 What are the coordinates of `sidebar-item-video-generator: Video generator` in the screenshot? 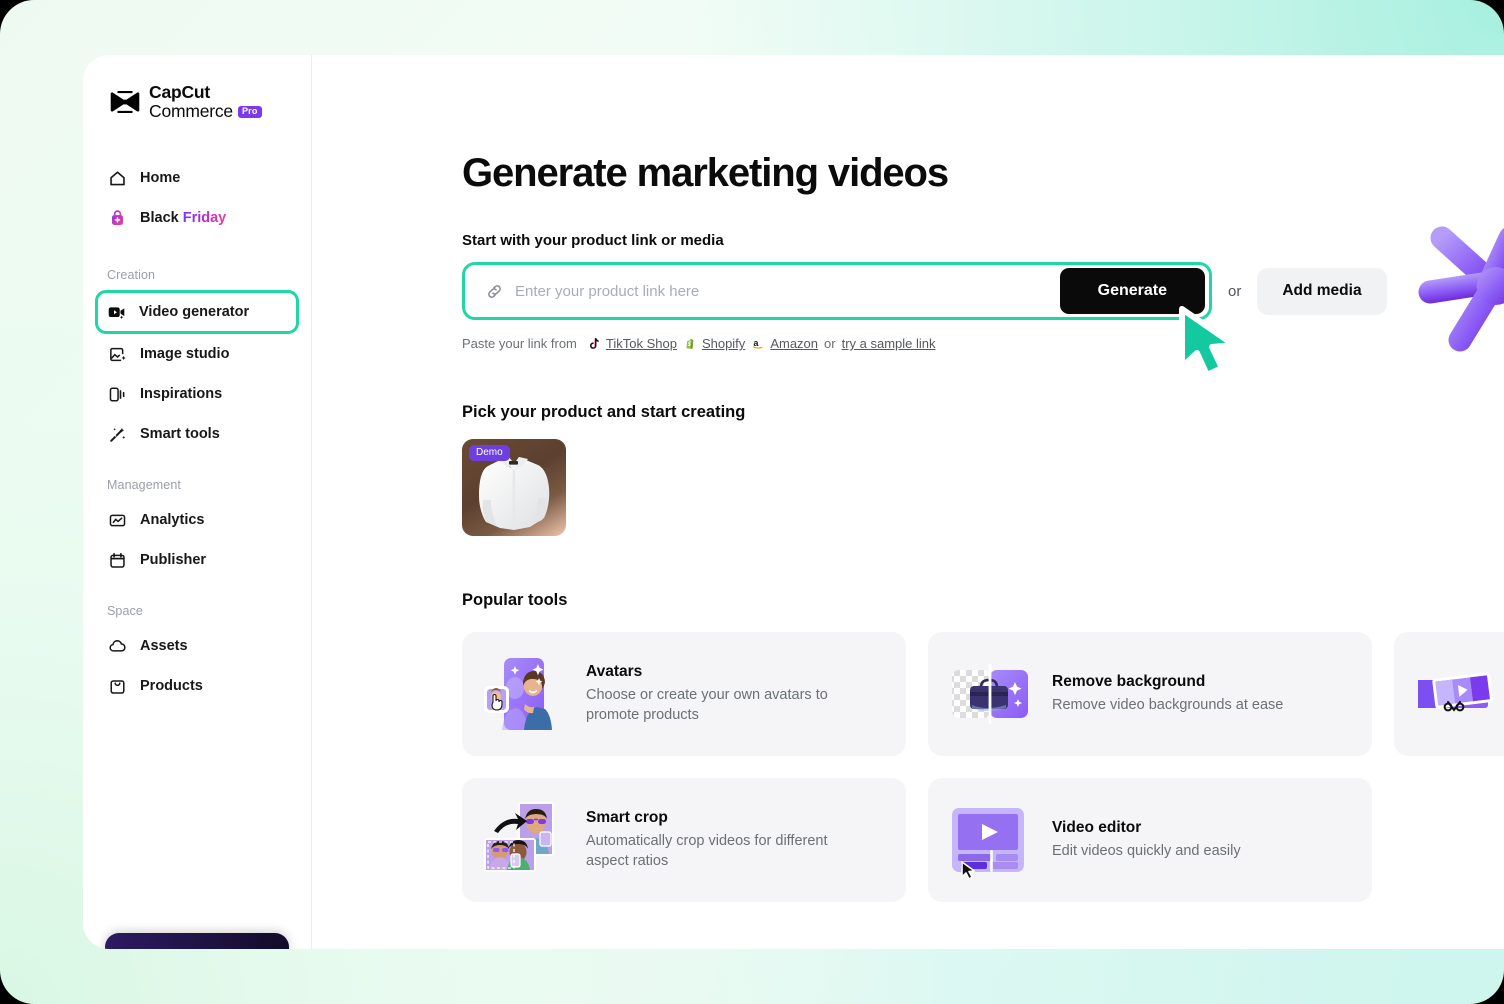 It's located at (197, 312).